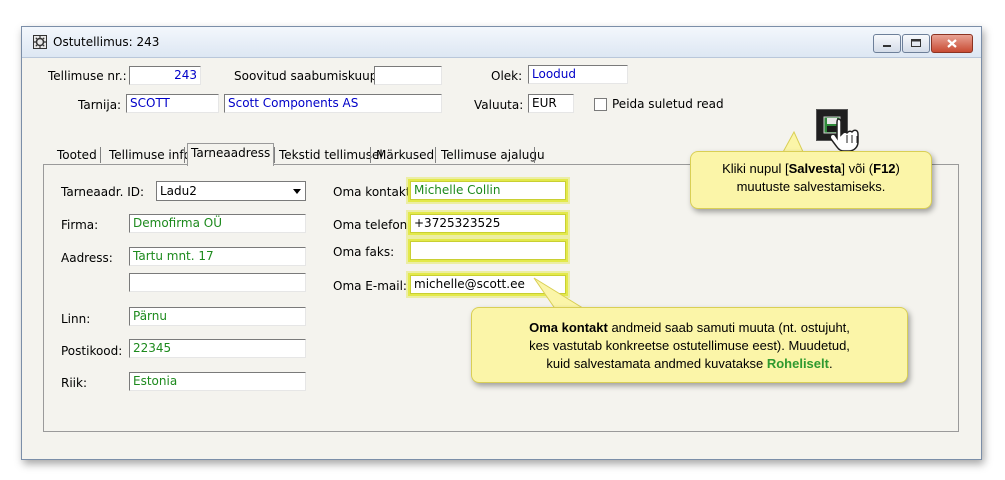 The image size is (1005, 480). I want to click on addr-id-value: Ladu2, so click(178, 191).